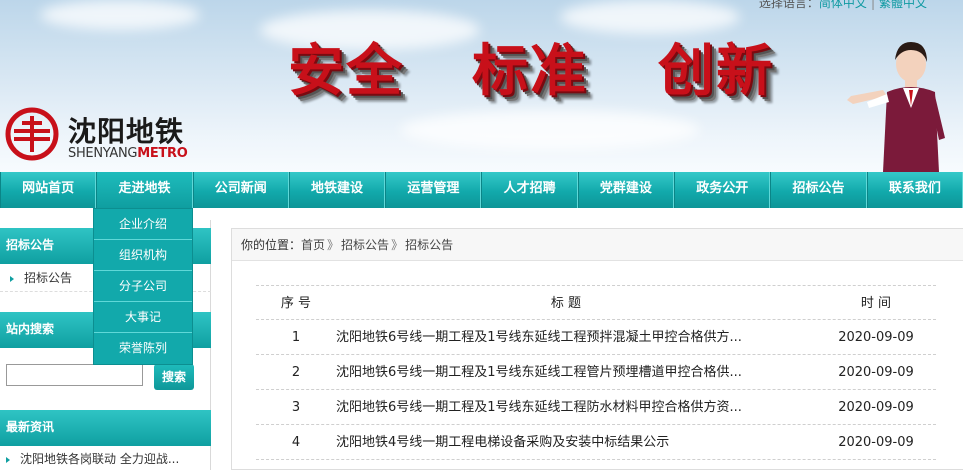 This screenshot has width=963, height=470. I want to click on slogan-standard: 标准, so click(530, 71).